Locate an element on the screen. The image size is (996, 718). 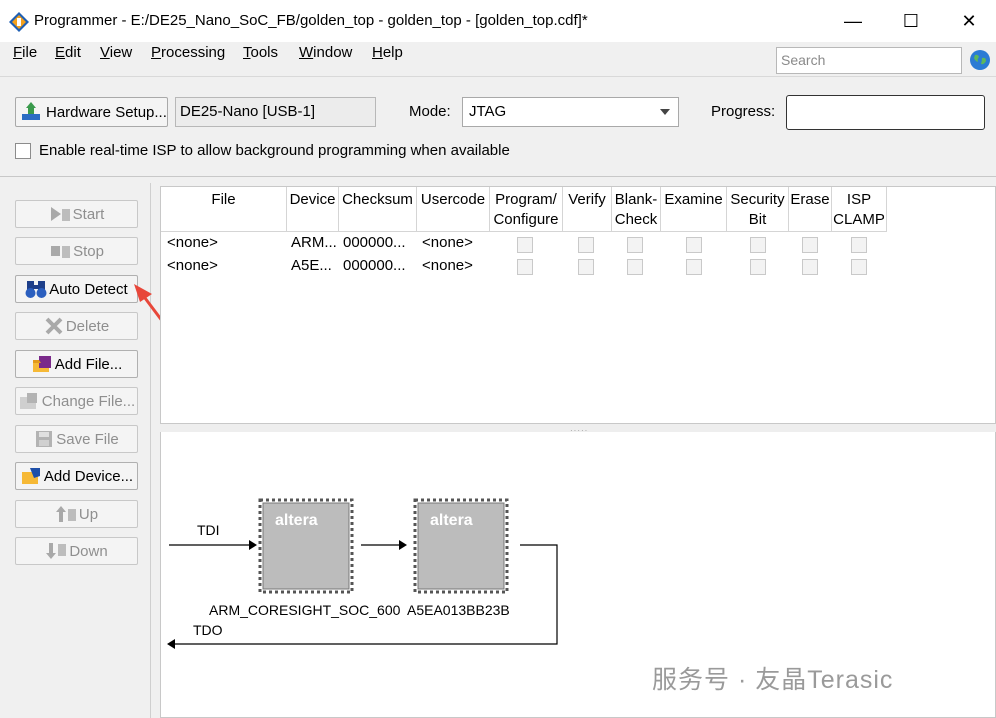
tdo-arrowhead is located at coordinates (171, 644).